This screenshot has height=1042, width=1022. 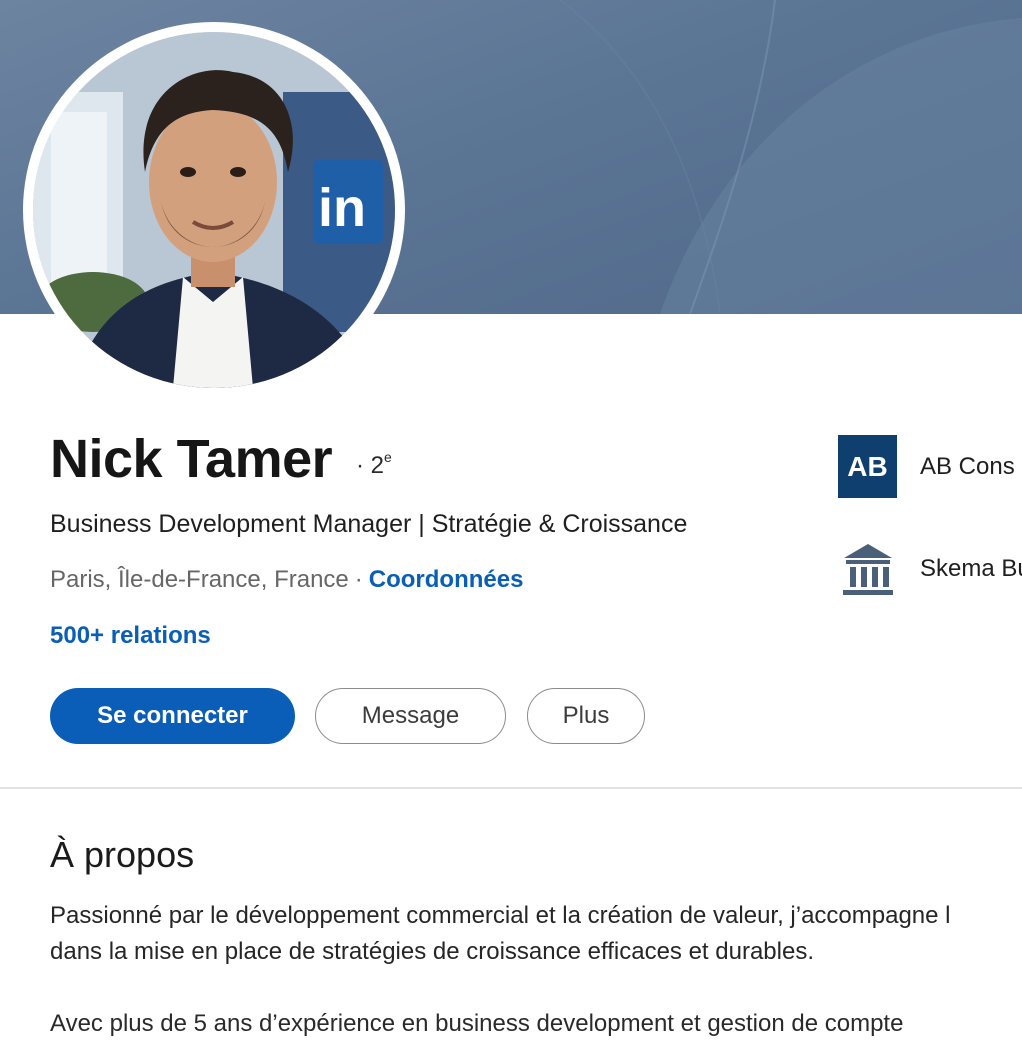 I want to click on about-title: À propos, so click(x=122, y=854).